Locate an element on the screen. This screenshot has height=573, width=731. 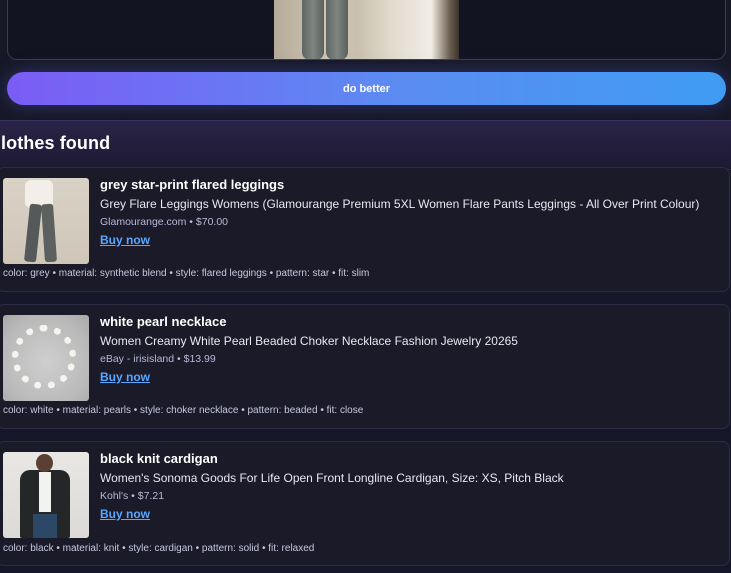
product-source-price: Glamourange.com • $70.00 is located at coordinates (164, 222).